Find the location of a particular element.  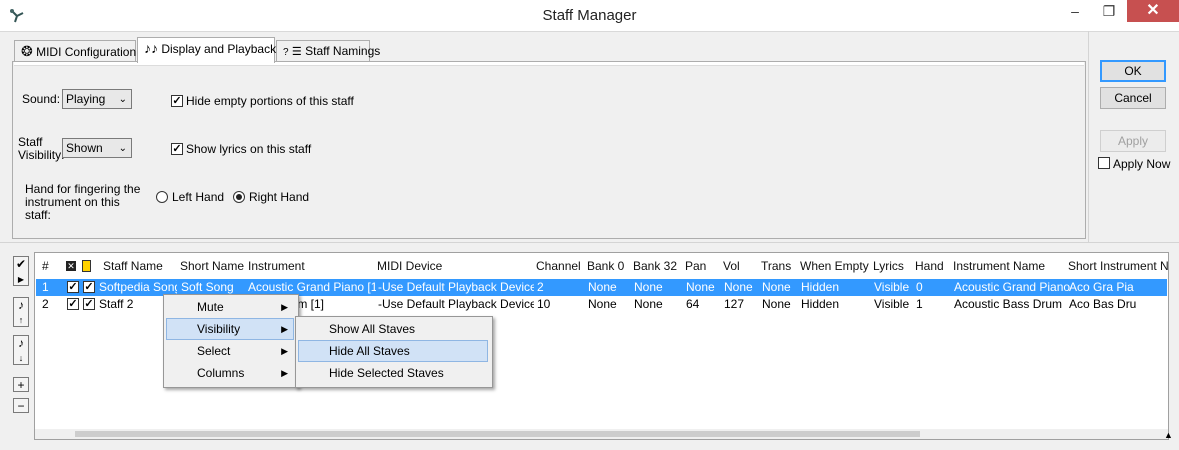

pan-cell: None is located at coordinates (700, 287).